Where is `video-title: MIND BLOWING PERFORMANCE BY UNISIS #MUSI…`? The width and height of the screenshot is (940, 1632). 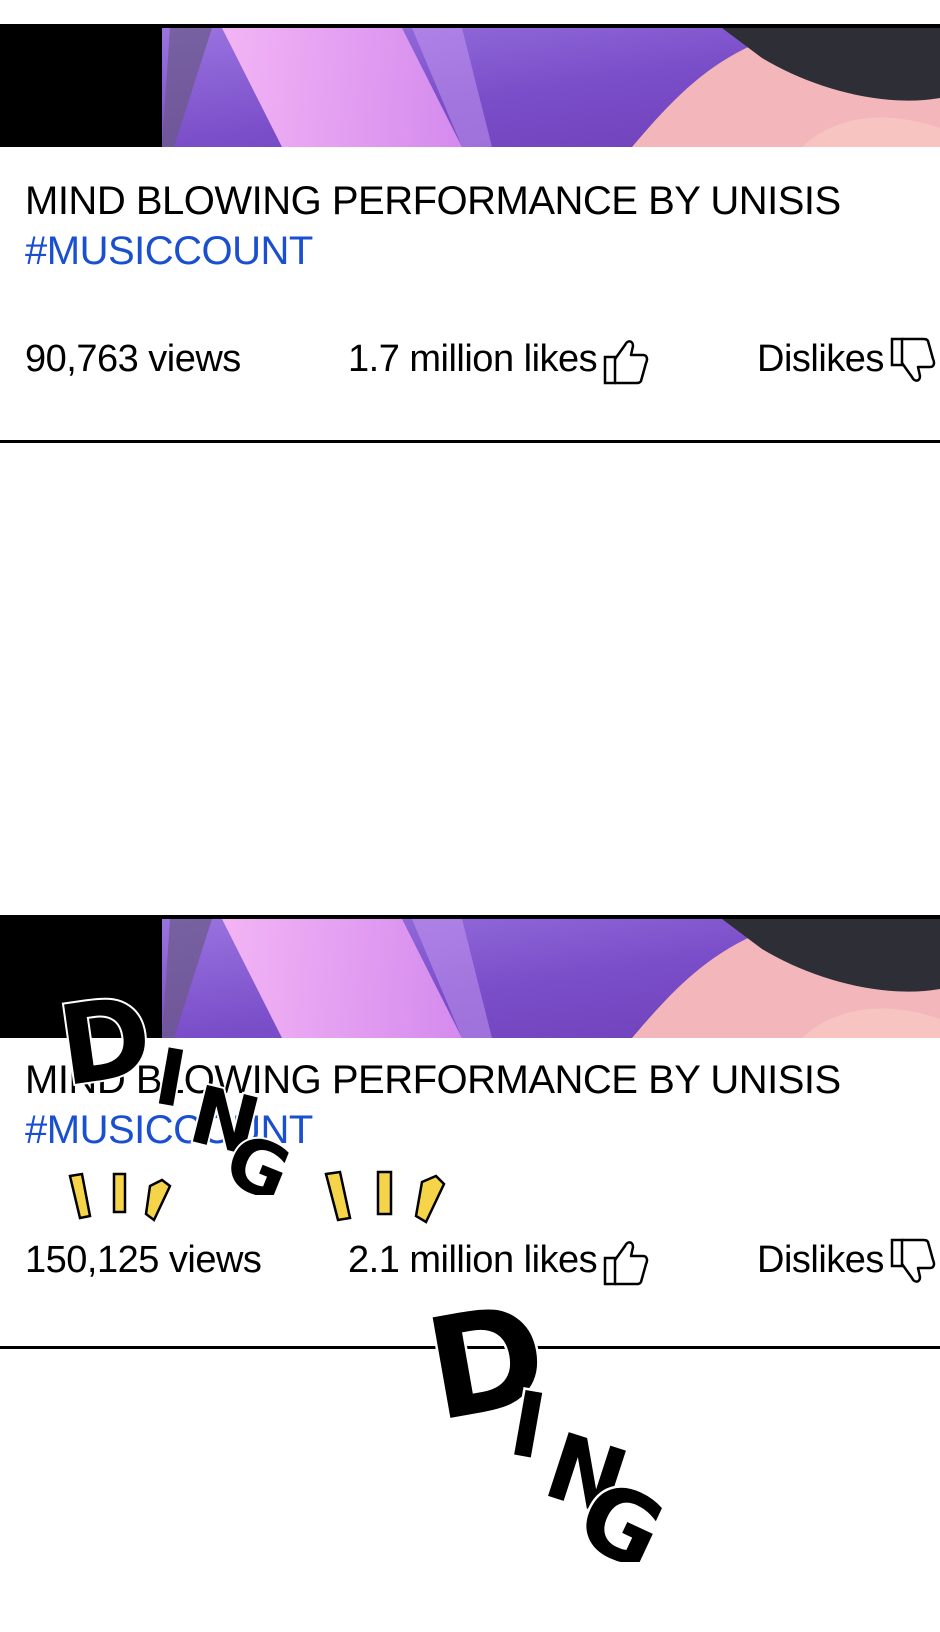
video-title: MIND BLOWING PERFORMANCE BY UNISIS #MUSI… is located at coordinates (433, 226).